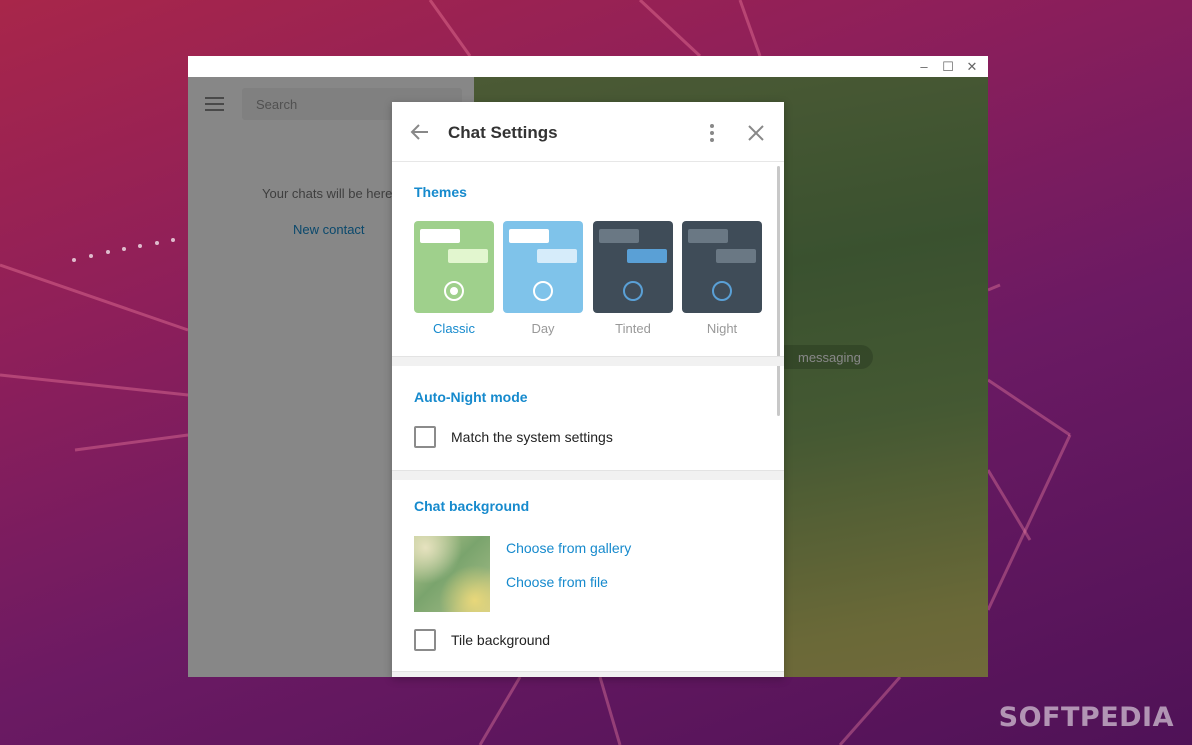 This screenshot has width=1192, height=745. What do you see at coordinates (948, 66) in the screenshot?
I see `maximize-button: ☐` at bounding box center [948, 66].